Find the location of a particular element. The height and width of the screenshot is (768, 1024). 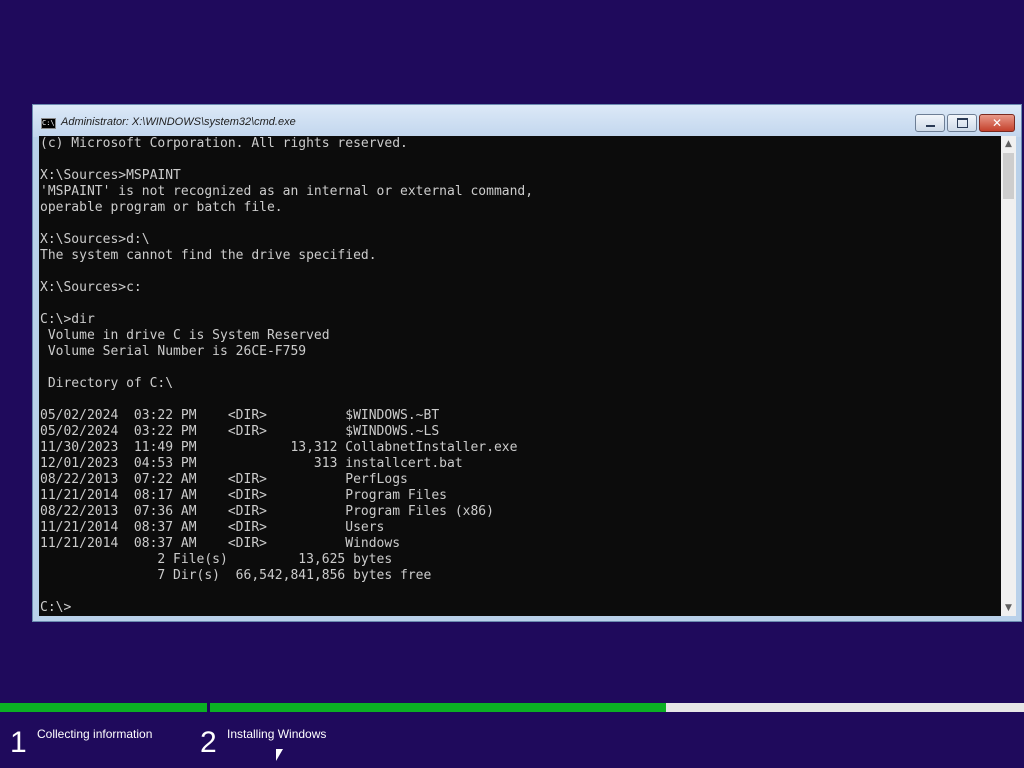

step-number-2: 2 is located at coordinates (208, 742).